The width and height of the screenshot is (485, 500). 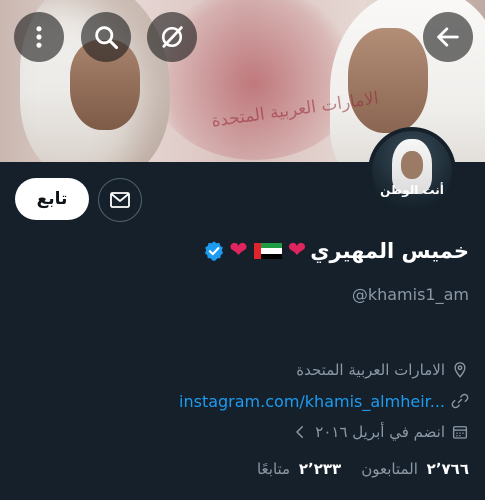 What do you see at coordinates (447, 469) in the screenshot?
I see `followers-count: ٢٬٧٦٦` at bounding box center [447, 469].